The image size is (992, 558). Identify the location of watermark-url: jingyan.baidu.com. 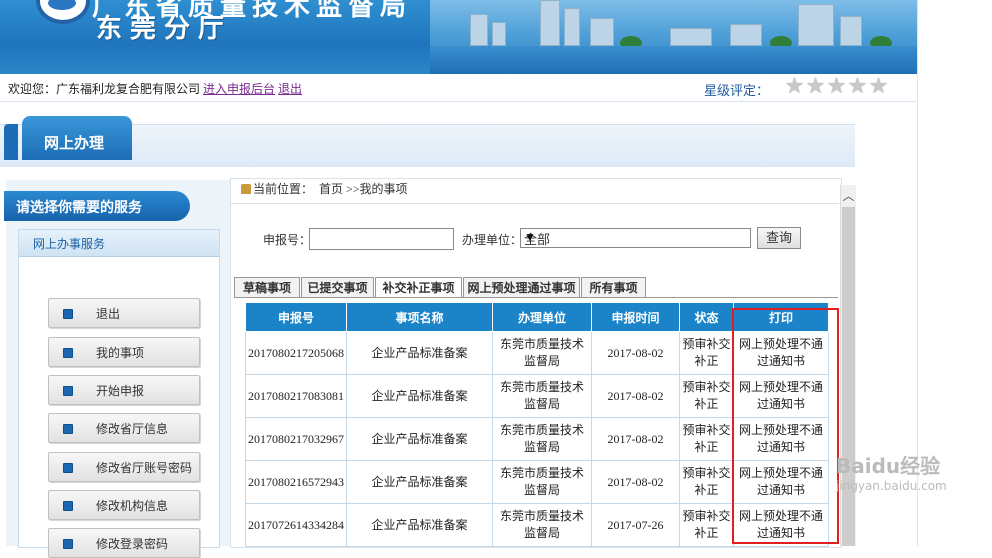
(891, 486).